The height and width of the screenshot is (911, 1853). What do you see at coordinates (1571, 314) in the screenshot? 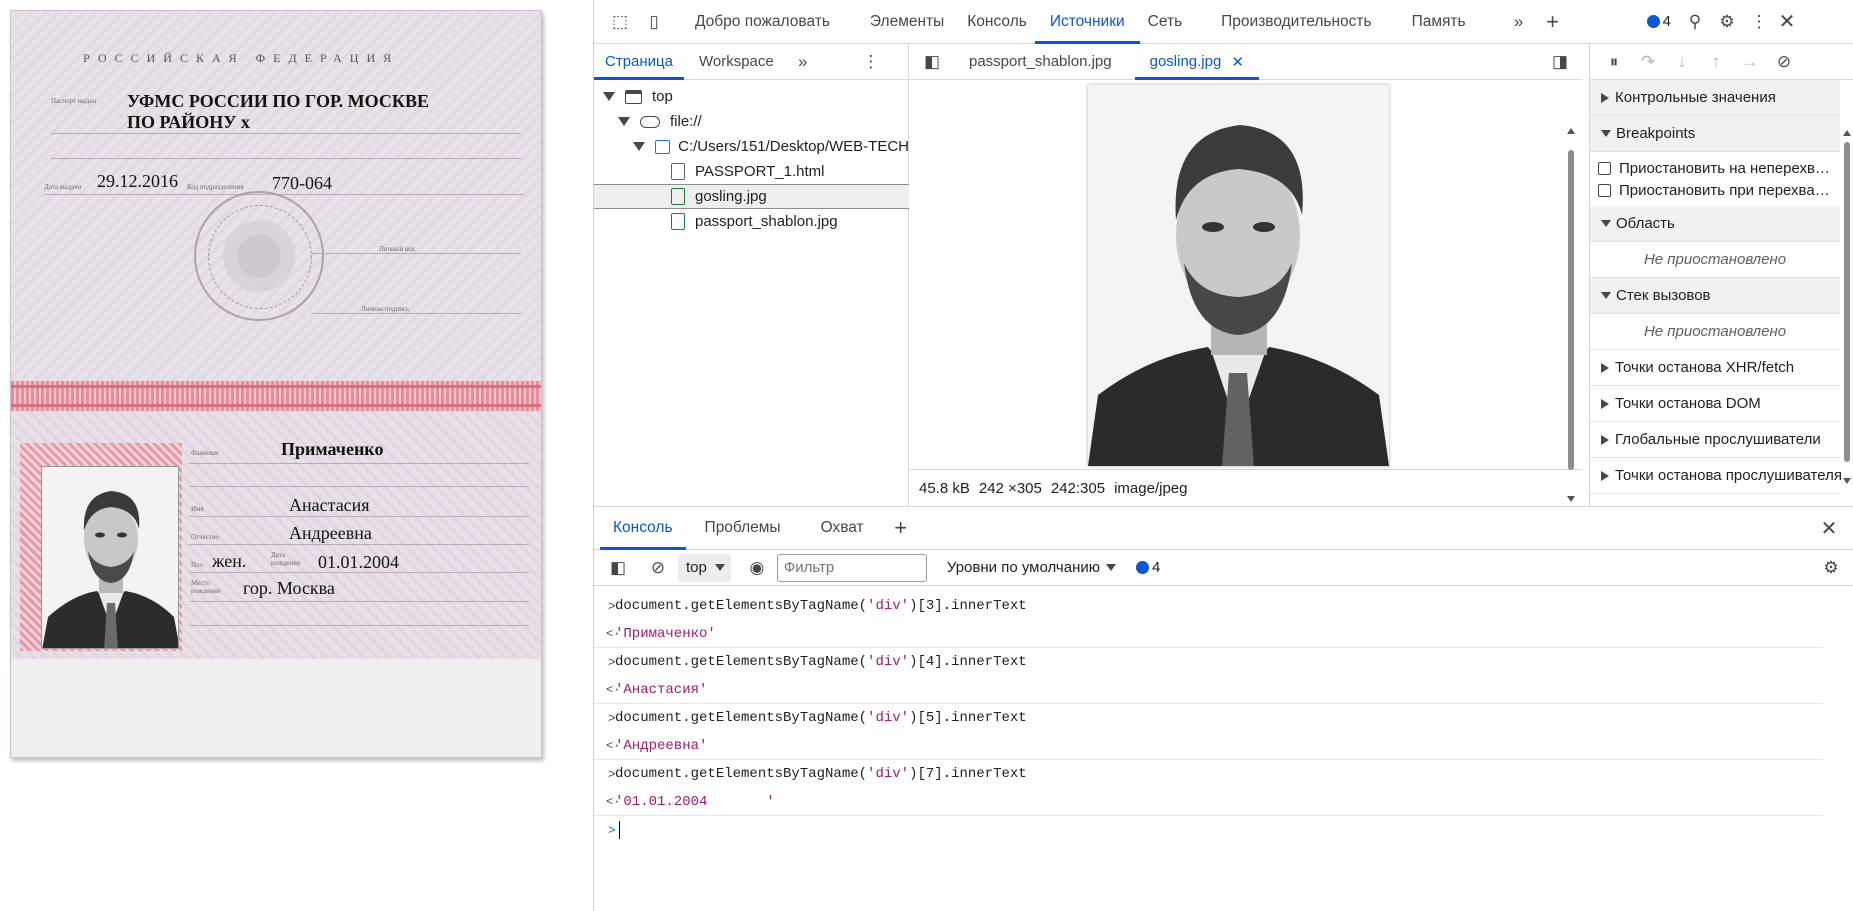
I see `editor-scrollbar` at bounding box center [1571, 314].